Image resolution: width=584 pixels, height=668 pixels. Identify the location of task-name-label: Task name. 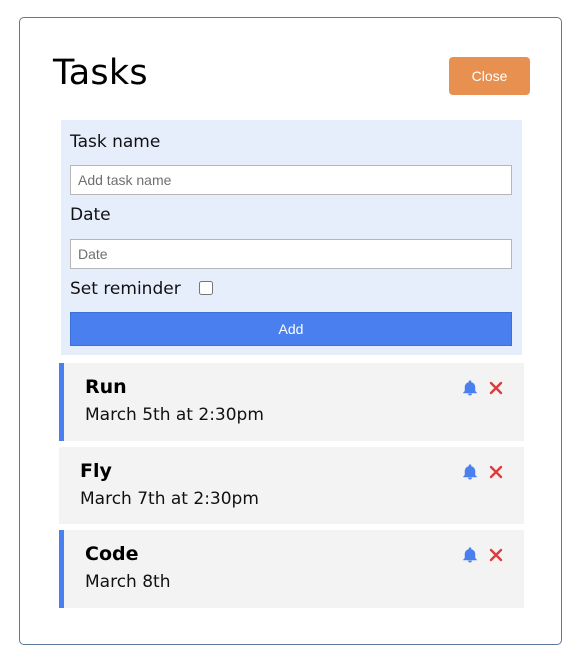
(115, 142).